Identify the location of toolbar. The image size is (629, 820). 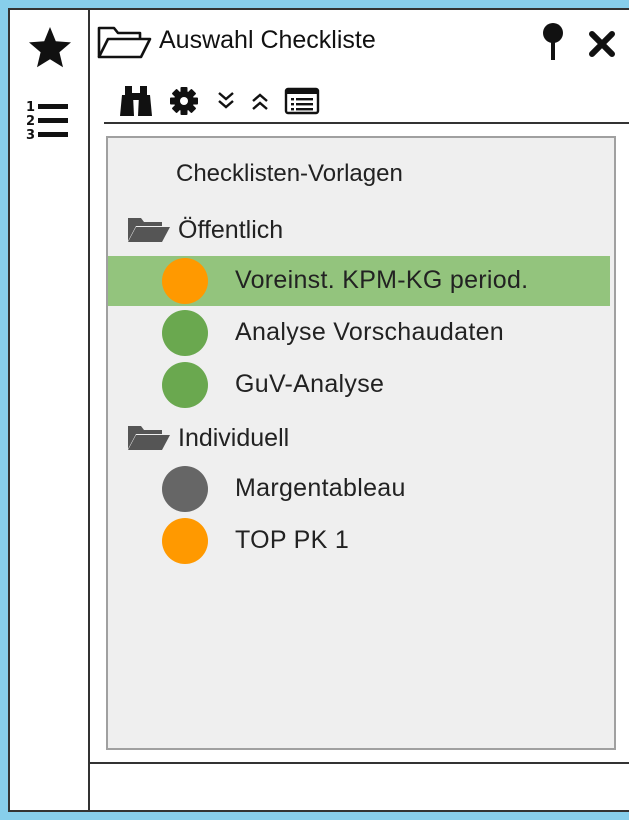
(367, 101).